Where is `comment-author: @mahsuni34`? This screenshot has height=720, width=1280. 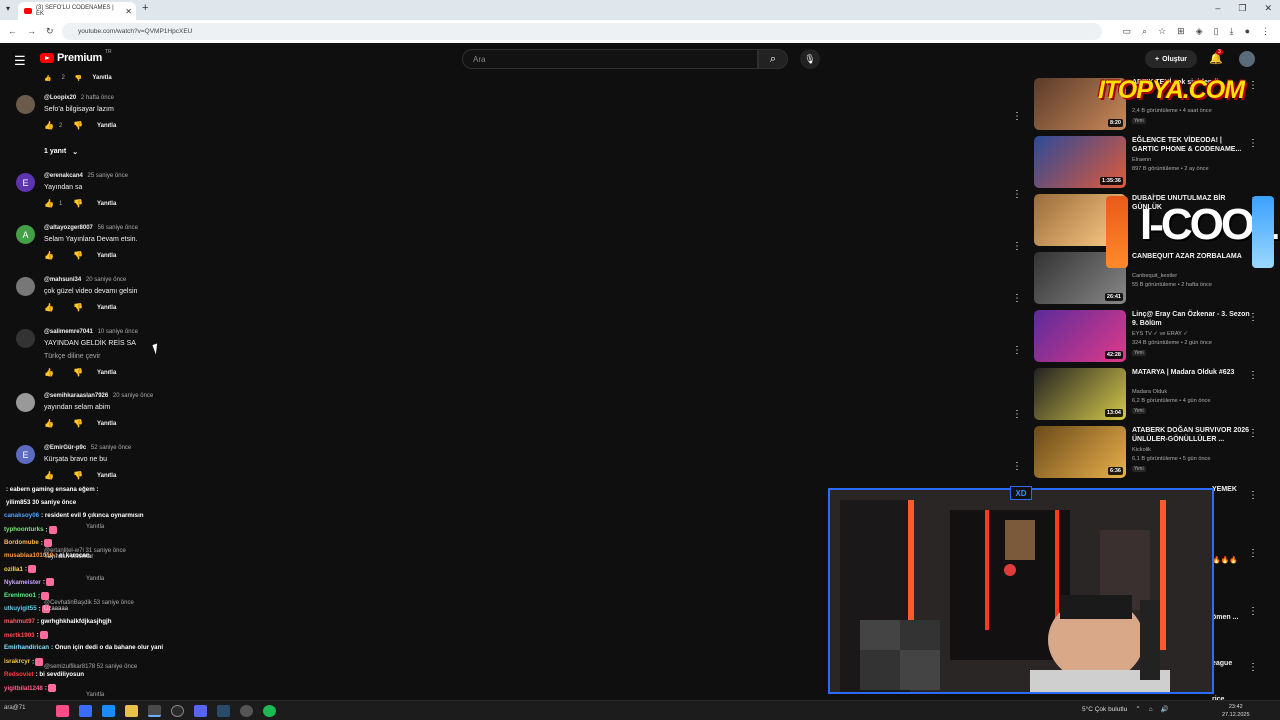 comment-author: @mahsuni34 is located at coordinates (62, 280).